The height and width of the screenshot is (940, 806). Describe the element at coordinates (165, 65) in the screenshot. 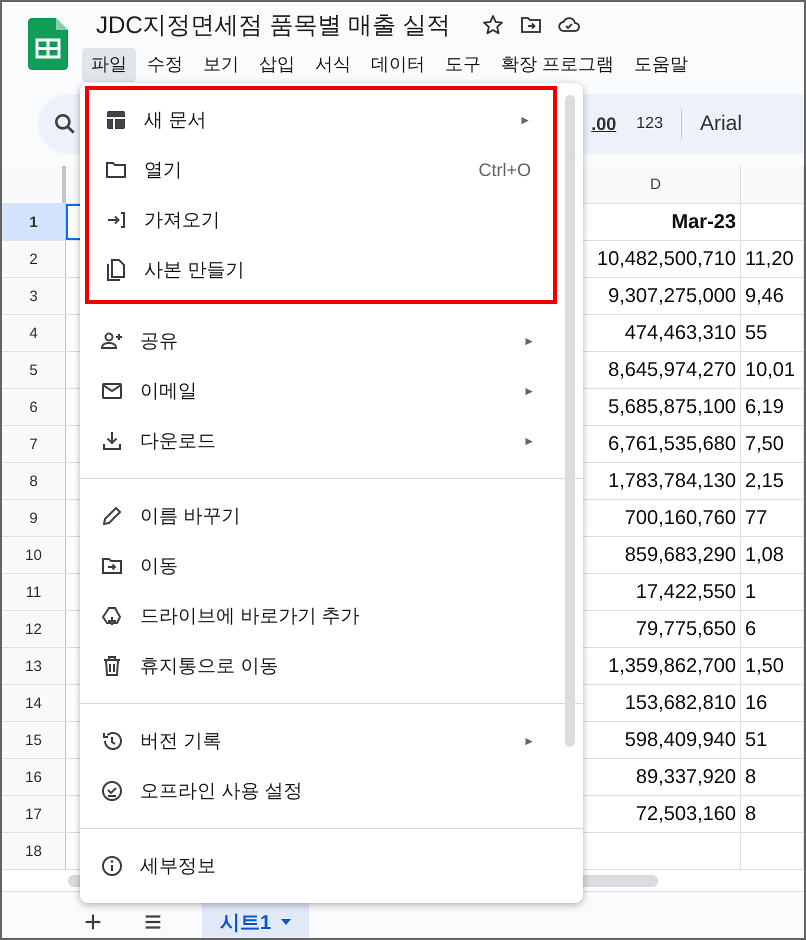

I see `menu-item: 수정` at that location.